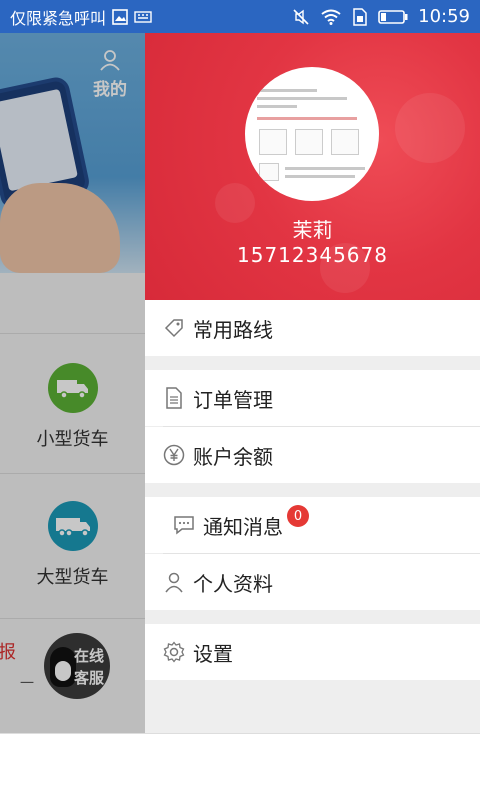 This screenshot has width=480, height=800. Describe the element at coordinates (233, 399) in the screenshot. I see `menu-item-label: 订单管理` at that location.